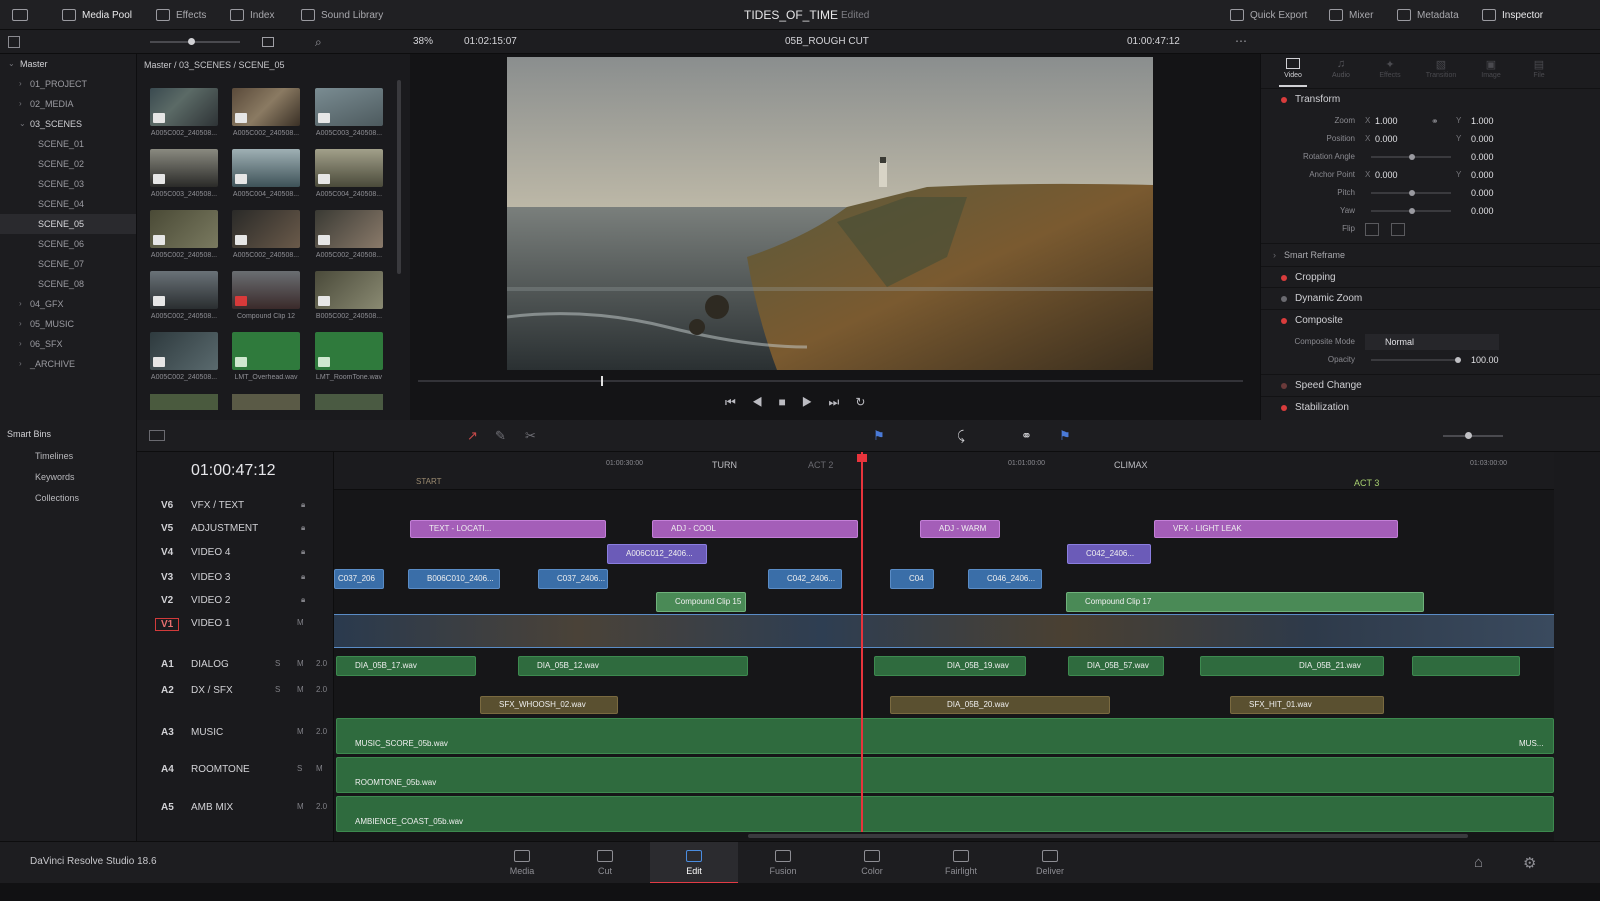 The image size is (1600, 901). I want to click on zoom-y-field: 1.000, so click(1482, 121).